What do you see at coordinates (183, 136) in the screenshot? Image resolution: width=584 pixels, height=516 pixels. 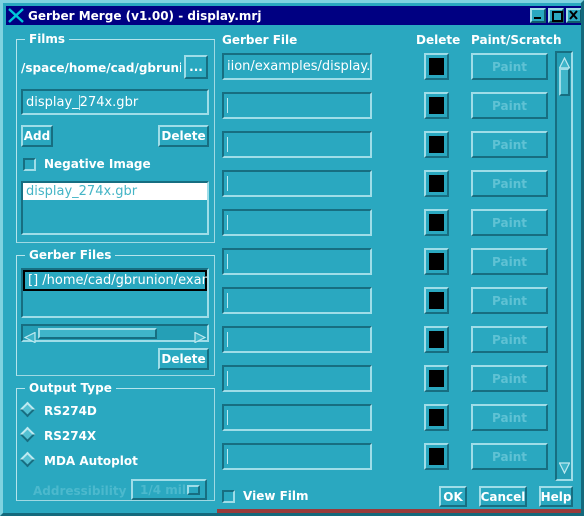 I see `film-delete-button: Delete` at bounding box center [183, 136].